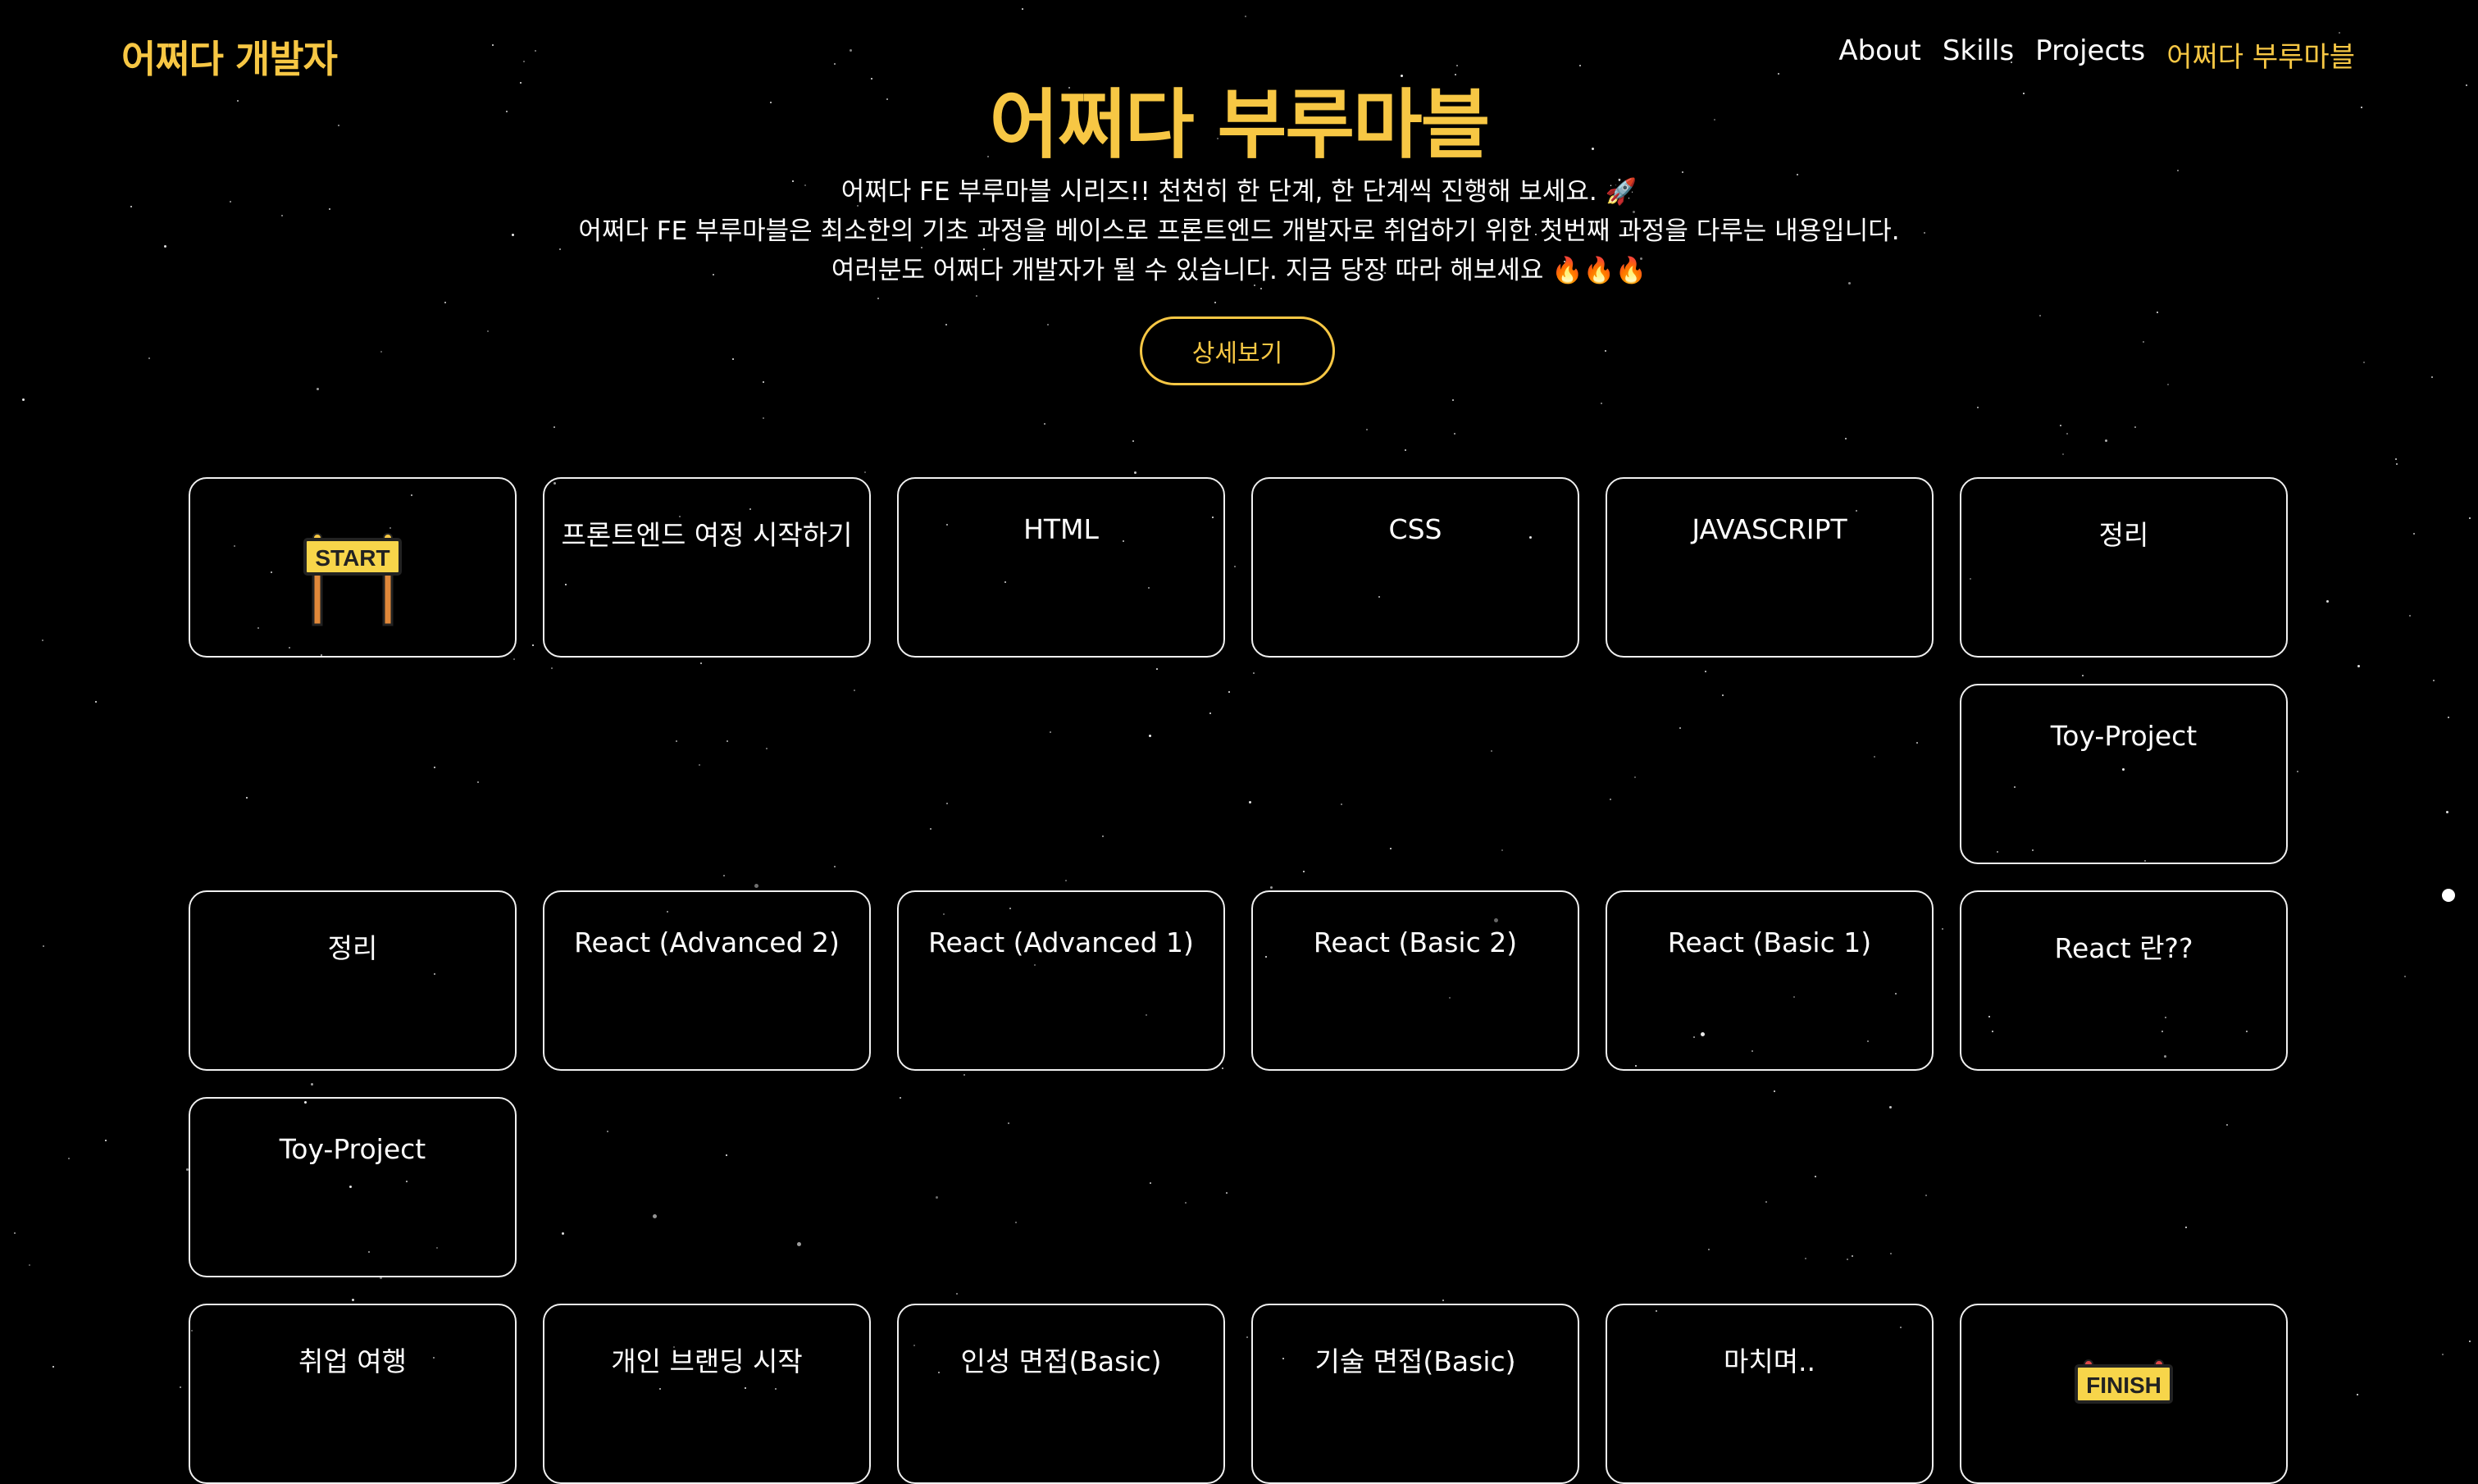  What do you see at coordinates (2124, 980) in the screenshot?
I see `board-tile: React 란??` at bounding box center [2124, 980].